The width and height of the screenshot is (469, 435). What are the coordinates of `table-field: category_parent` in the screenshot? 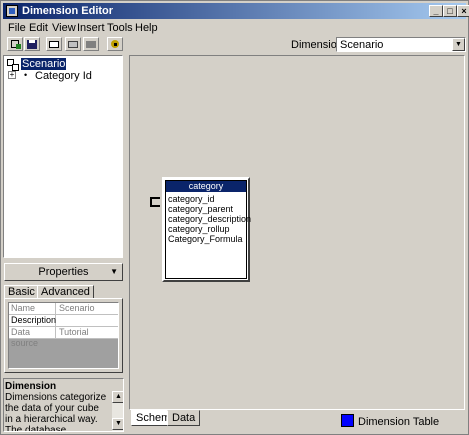 It's located at (200, 209).